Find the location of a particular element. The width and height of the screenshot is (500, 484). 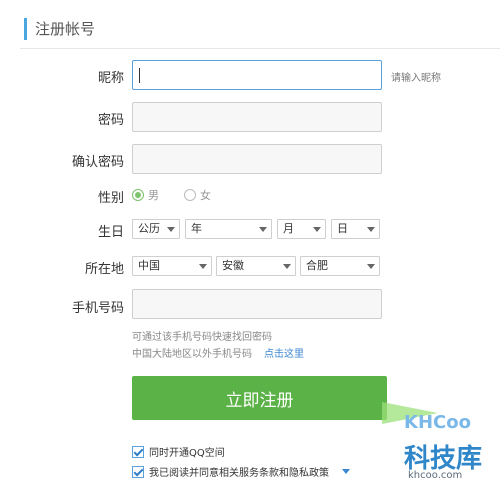

text-caret is located at coordinates (139, 75).